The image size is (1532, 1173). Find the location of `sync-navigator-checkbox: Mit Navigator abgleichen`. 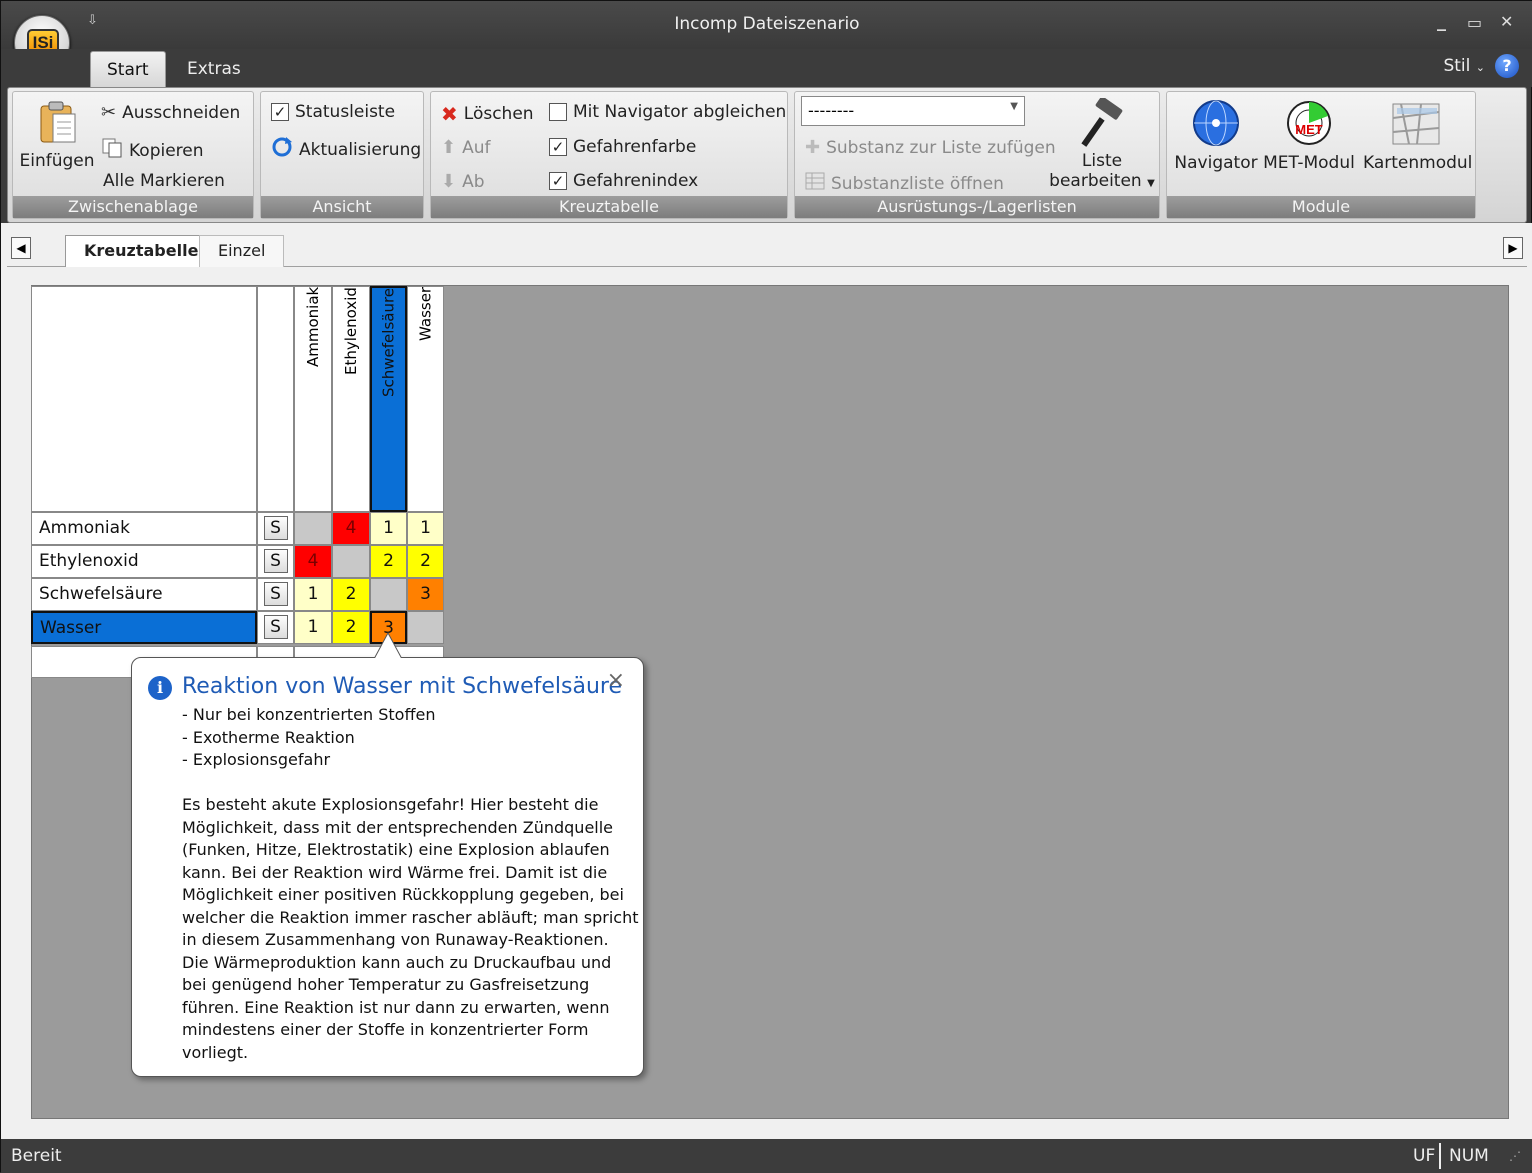

sync-navigator-checkbox: Mit Navigator abgleichen is located at coordinates (667, 112).